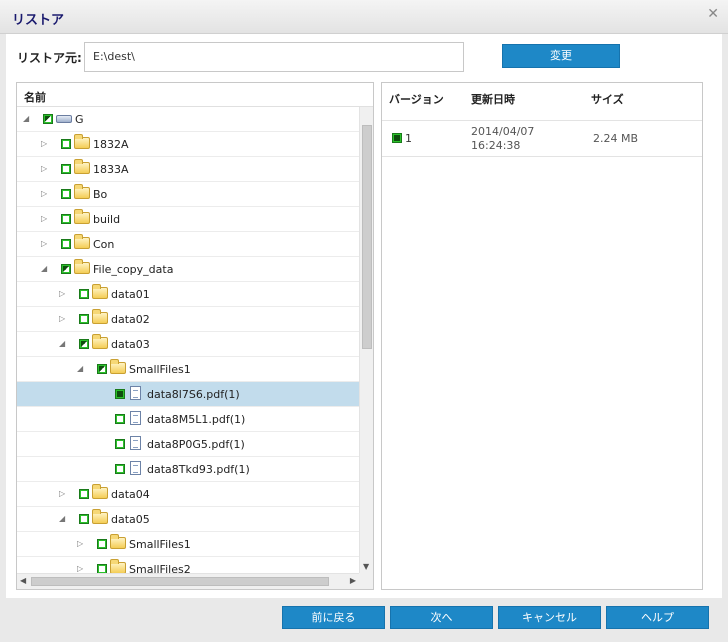  I want to click on tree-item-label: data8P0G5.pdf(1), so click(196, 444).